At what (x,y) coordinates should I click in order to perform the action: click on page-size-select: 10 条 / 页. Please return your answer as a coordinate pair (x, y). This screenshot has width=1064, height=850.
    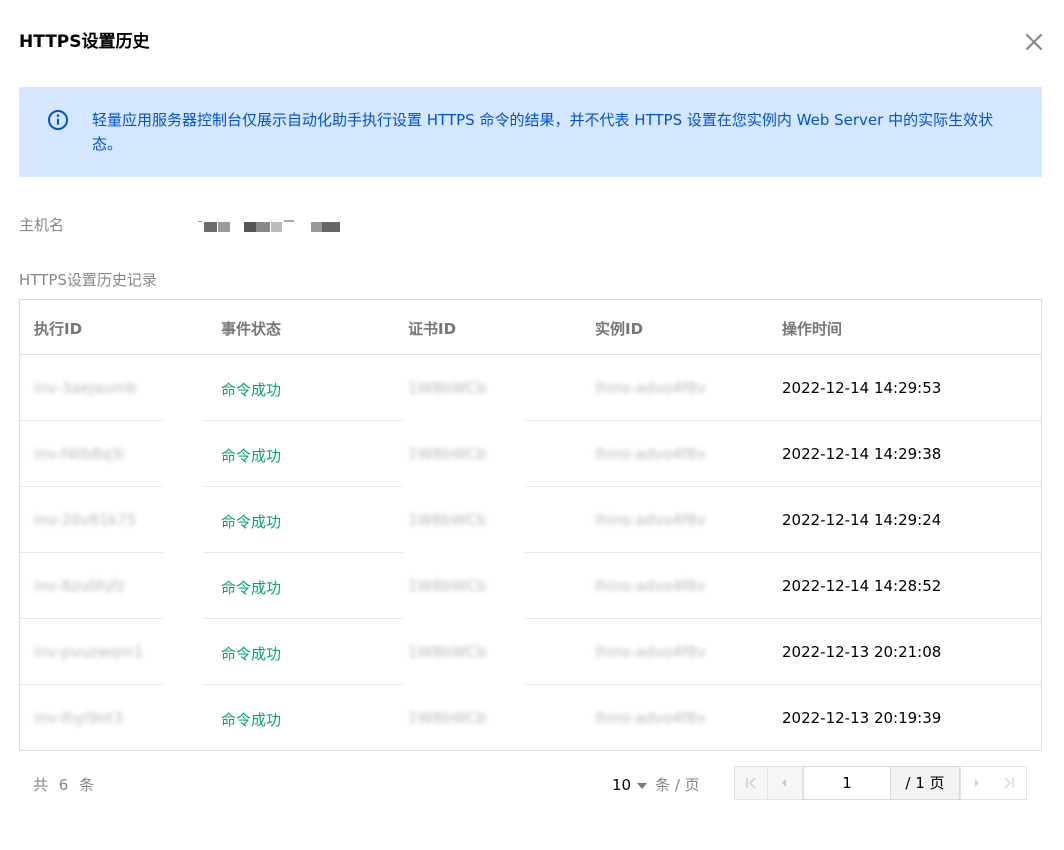
    Looking at the image, I should click on (656, 784).